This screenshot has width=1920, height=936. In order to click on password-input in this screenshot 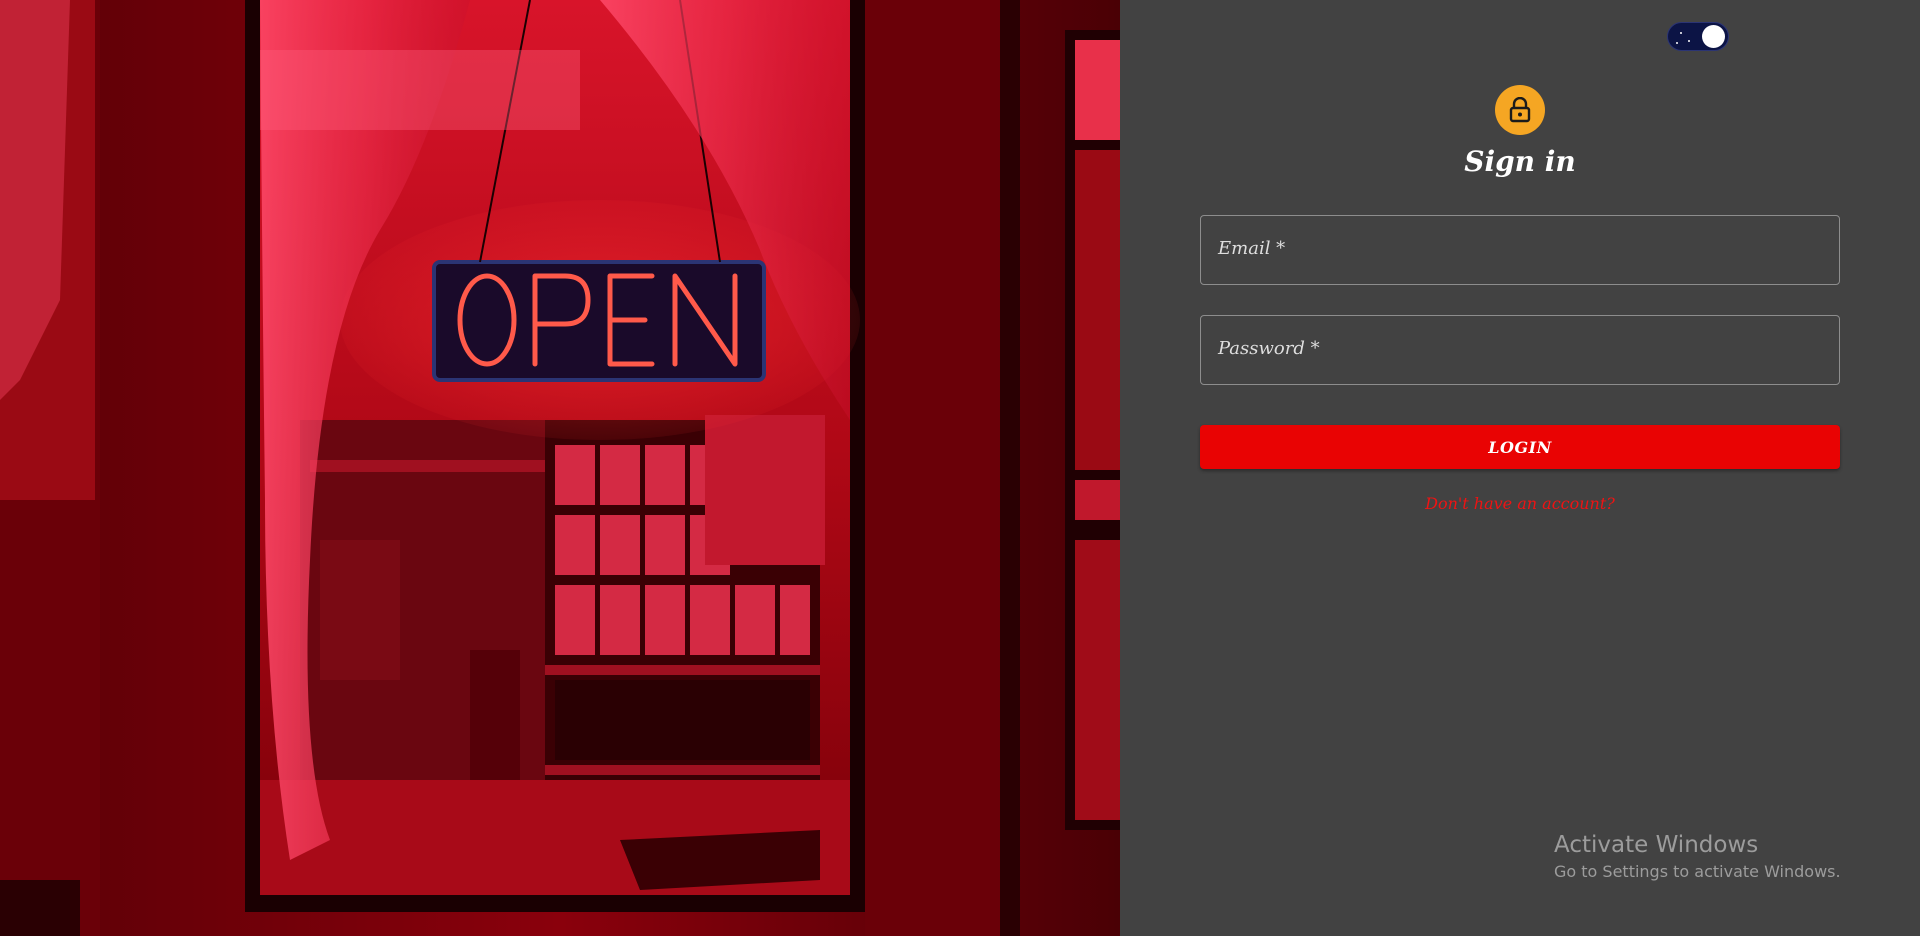, I will do `click(1520, 350)`.